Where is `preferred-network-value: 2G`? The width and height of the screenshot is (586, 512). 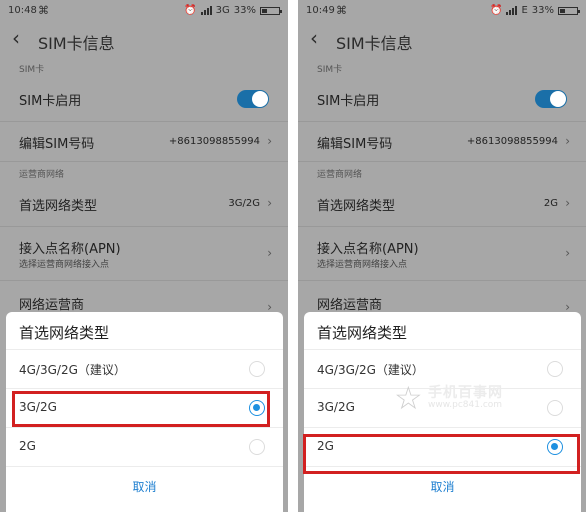
preferred-network-value: 2G is located at coordinates (550, 203).